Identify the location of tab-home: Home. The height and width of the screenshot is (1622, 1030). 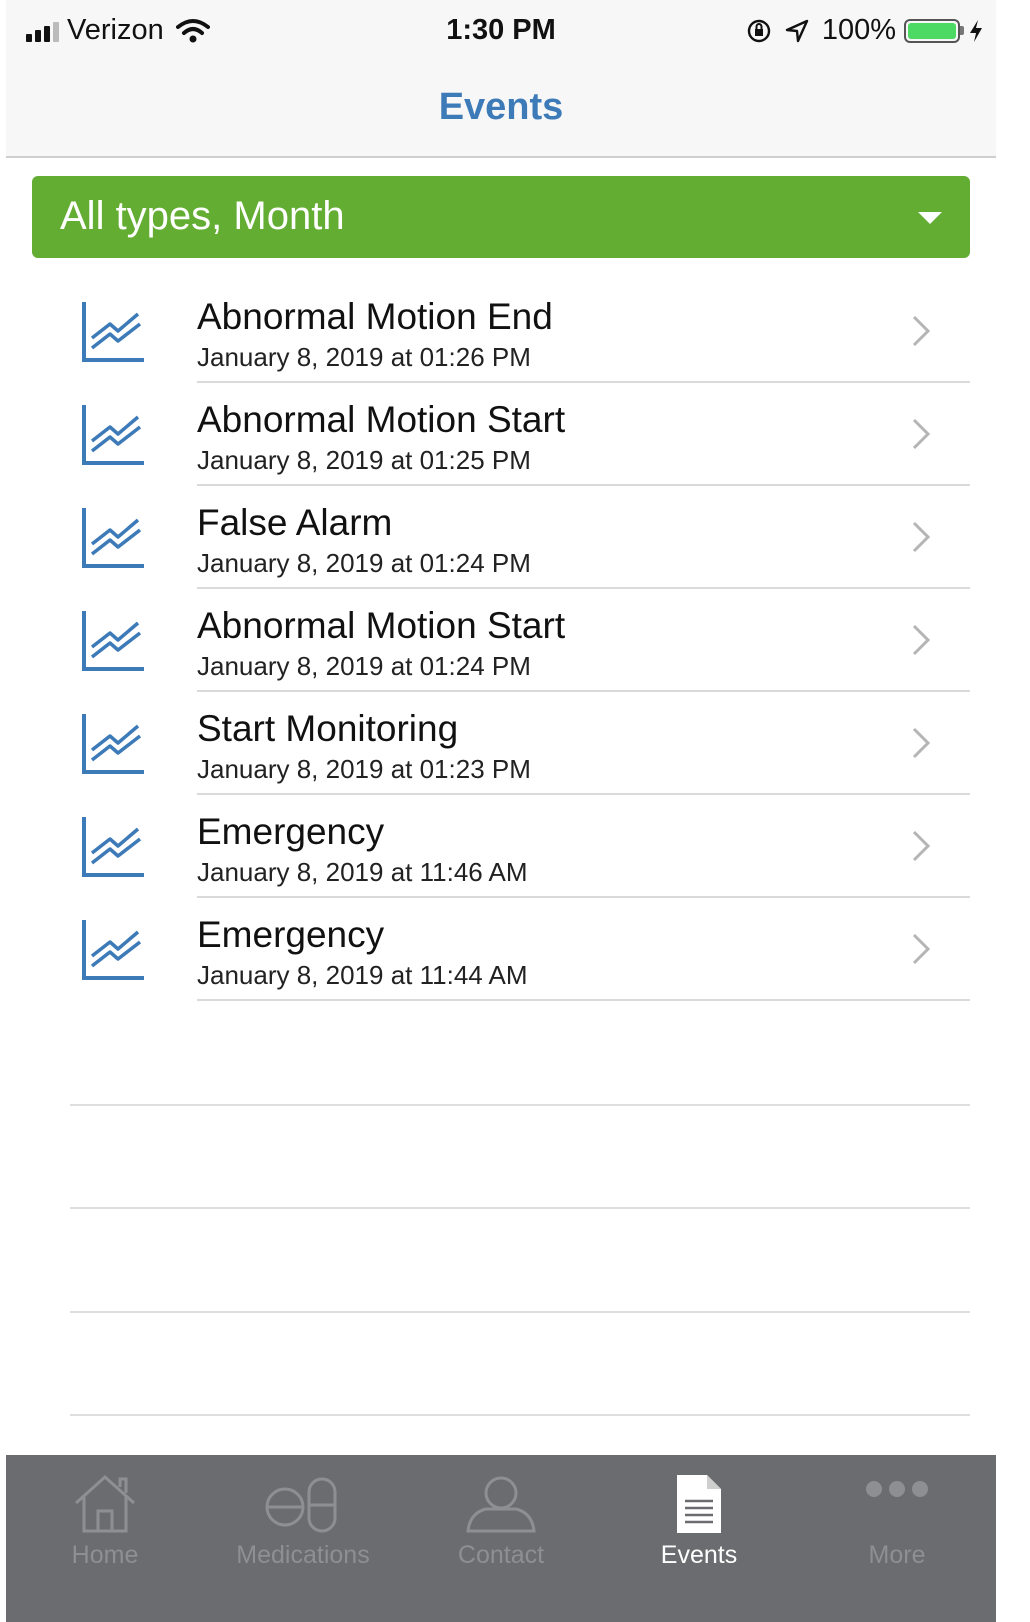
(105, 1538).